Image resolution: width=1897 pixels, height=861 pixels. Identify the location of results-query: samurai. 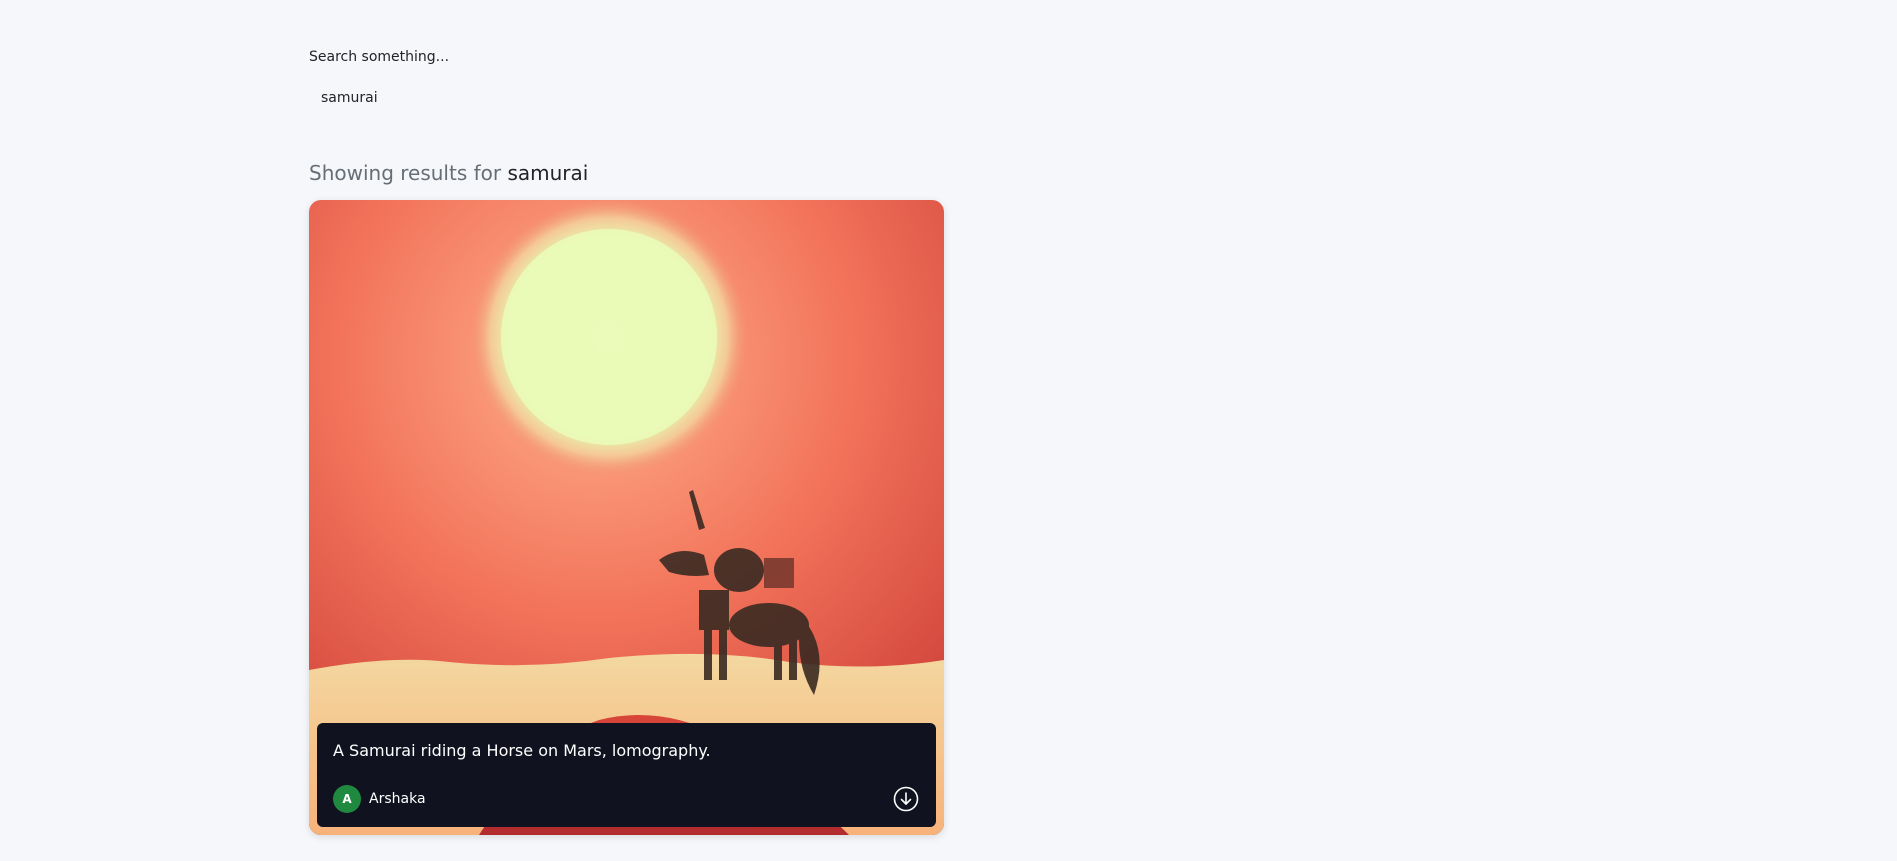
(548, 173).